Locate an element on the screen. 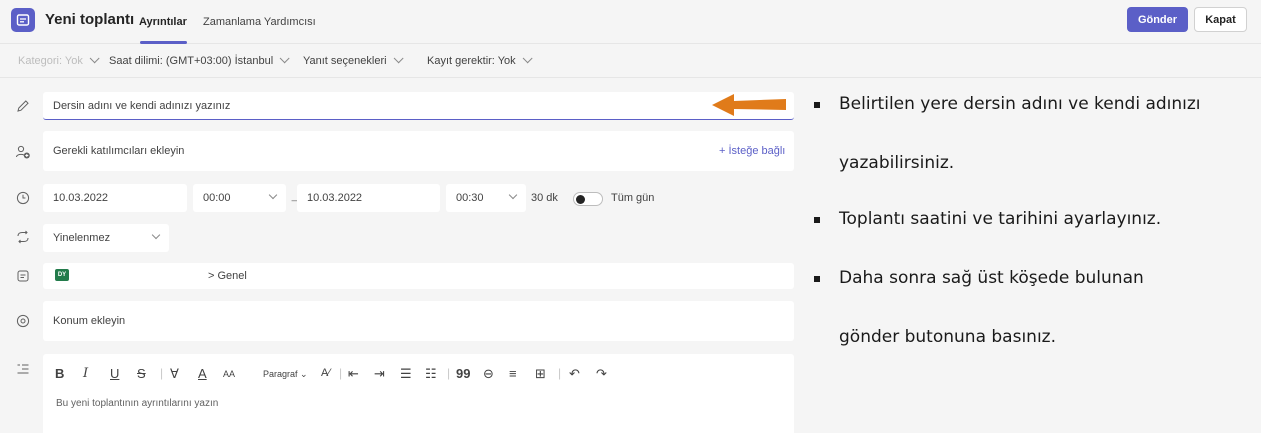 The width and height of the screenshot is (1261, 433). response-options-label: Yanıt seçenekleri is located at coordinates (345, 61).